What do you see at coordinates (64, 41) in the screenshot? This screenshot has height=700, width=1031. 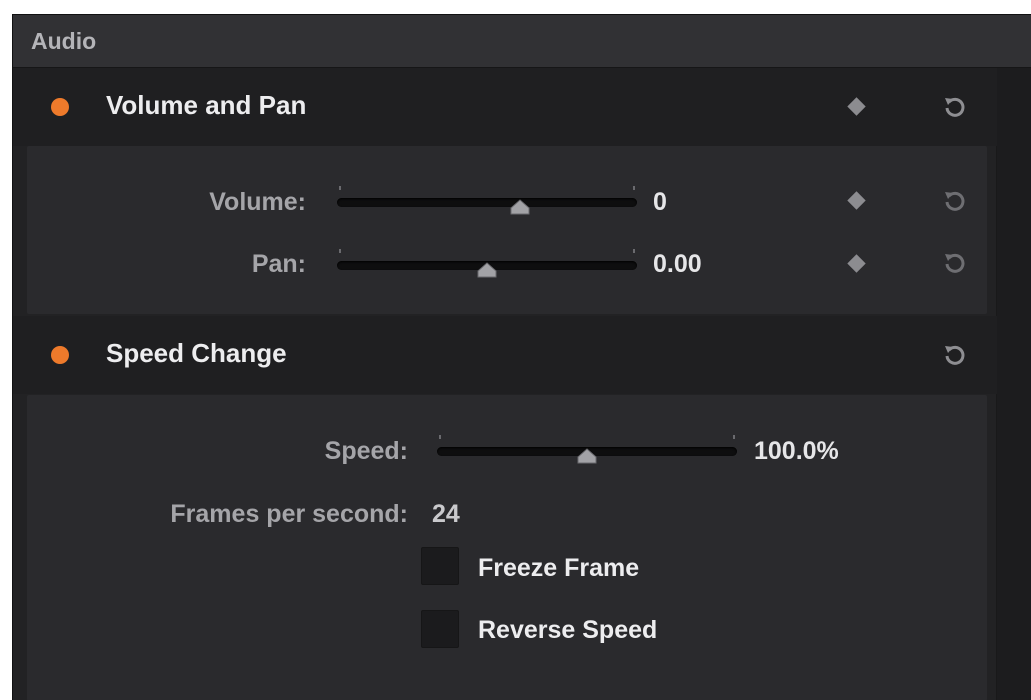 I see `panel-title: Audio` at bounding box center [64, 41].